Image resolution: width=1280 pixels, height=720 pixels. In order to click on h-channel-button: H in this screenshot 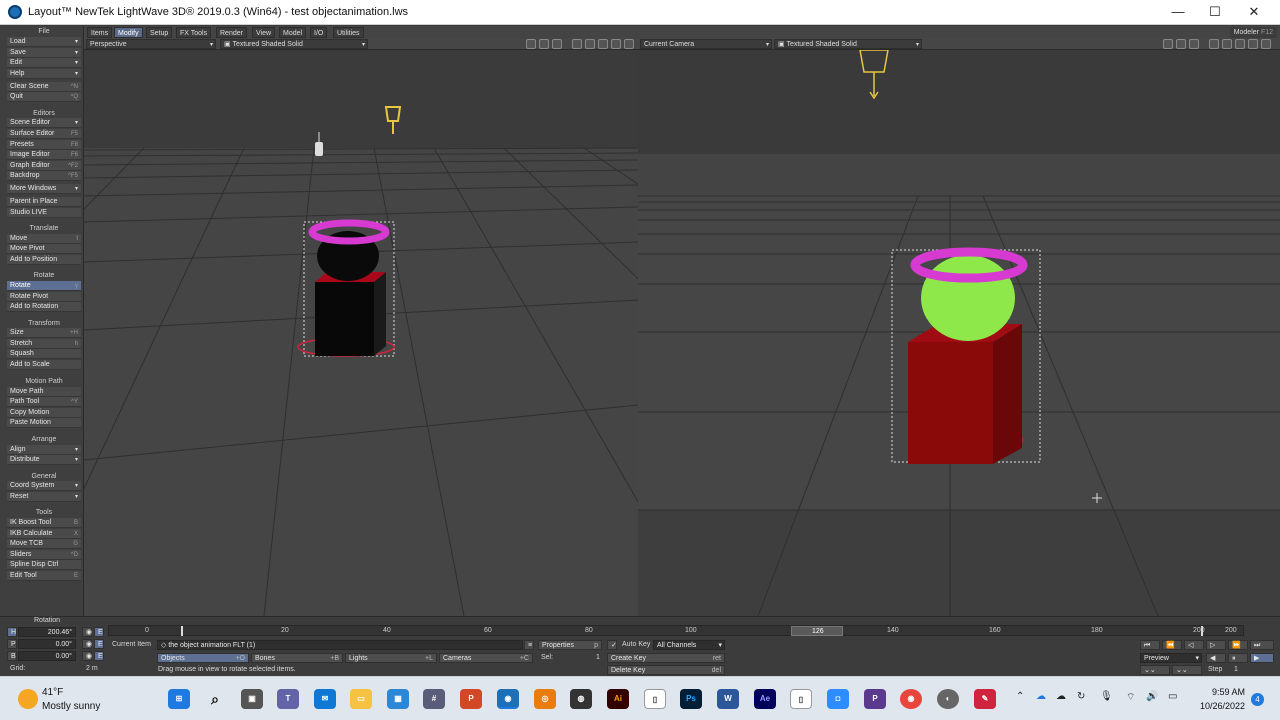, I will do `click(12, 632)`.